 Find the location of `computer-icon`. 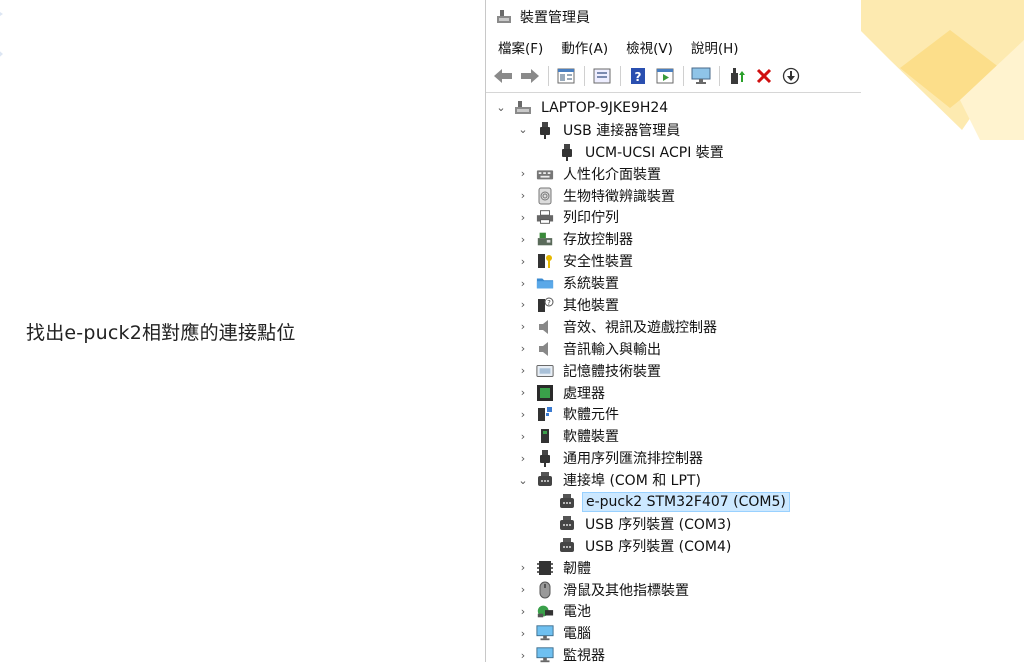

computer-icon is located at coordinates (523, 108).